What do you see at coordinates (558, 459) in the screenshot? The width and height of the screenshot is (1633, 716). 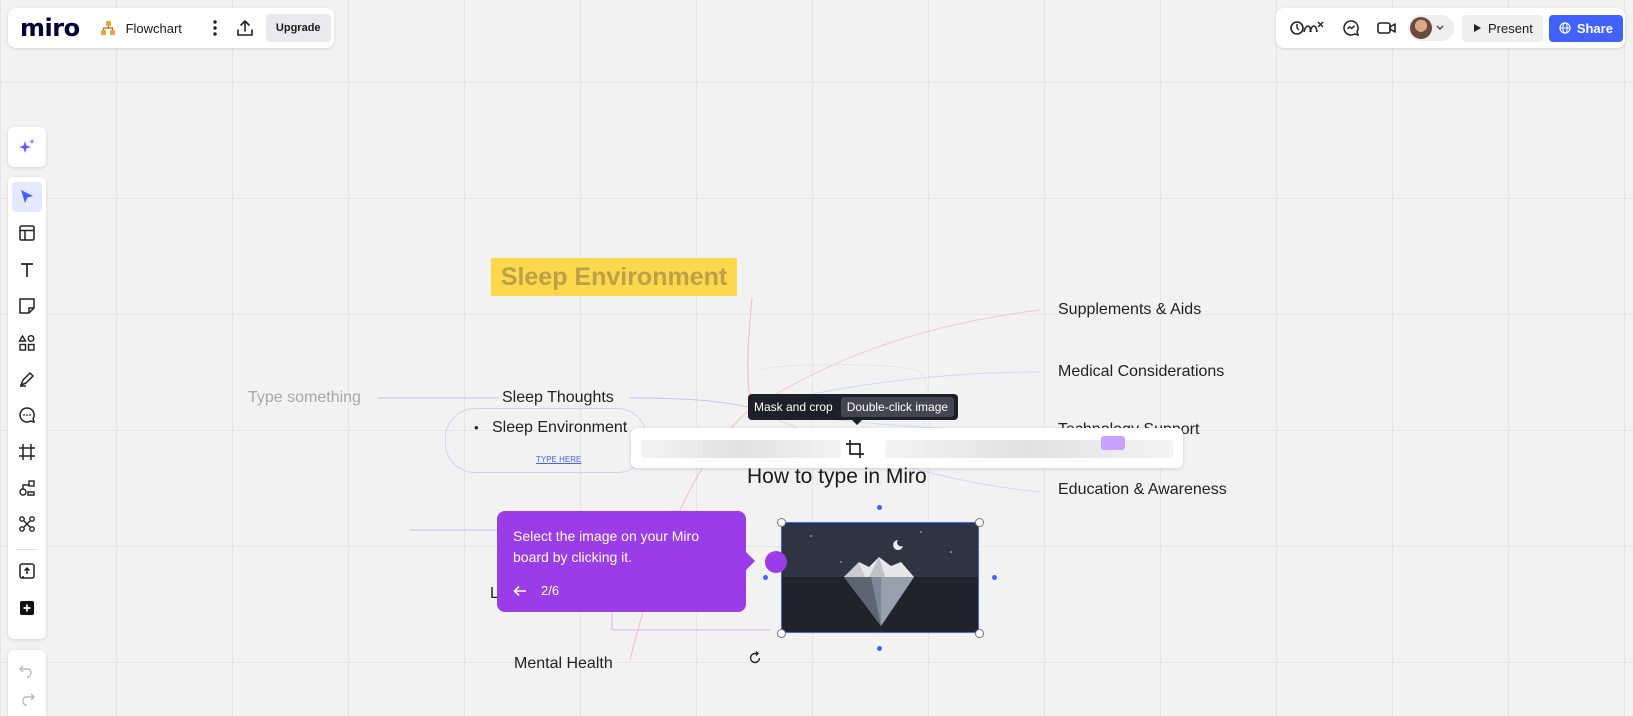 I see `type-here-link: TYPE HERE` at bounding box center [558, 459].